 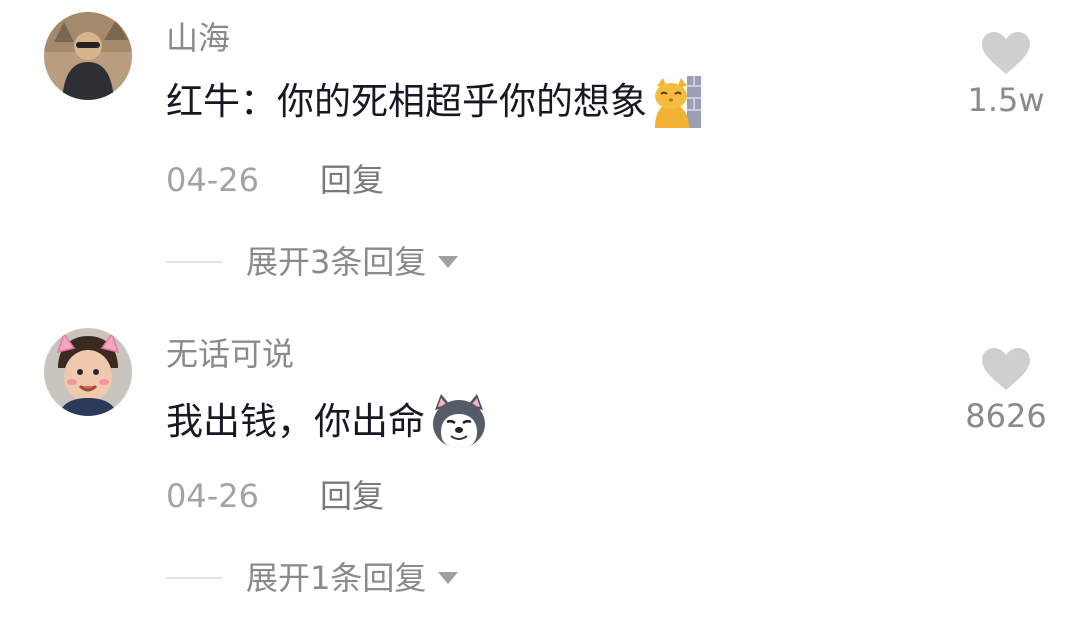 I want to click on comment-text: 红牛：你的死相超乎你的想象, so click(x=434, y=102).